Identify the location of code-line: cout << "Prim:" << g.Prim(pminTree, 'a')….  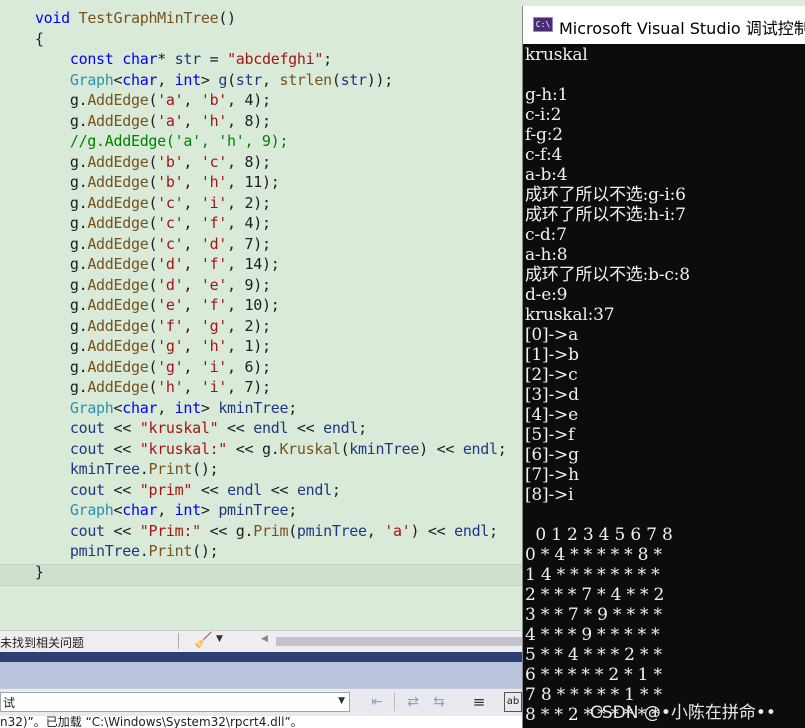
(249, 531).